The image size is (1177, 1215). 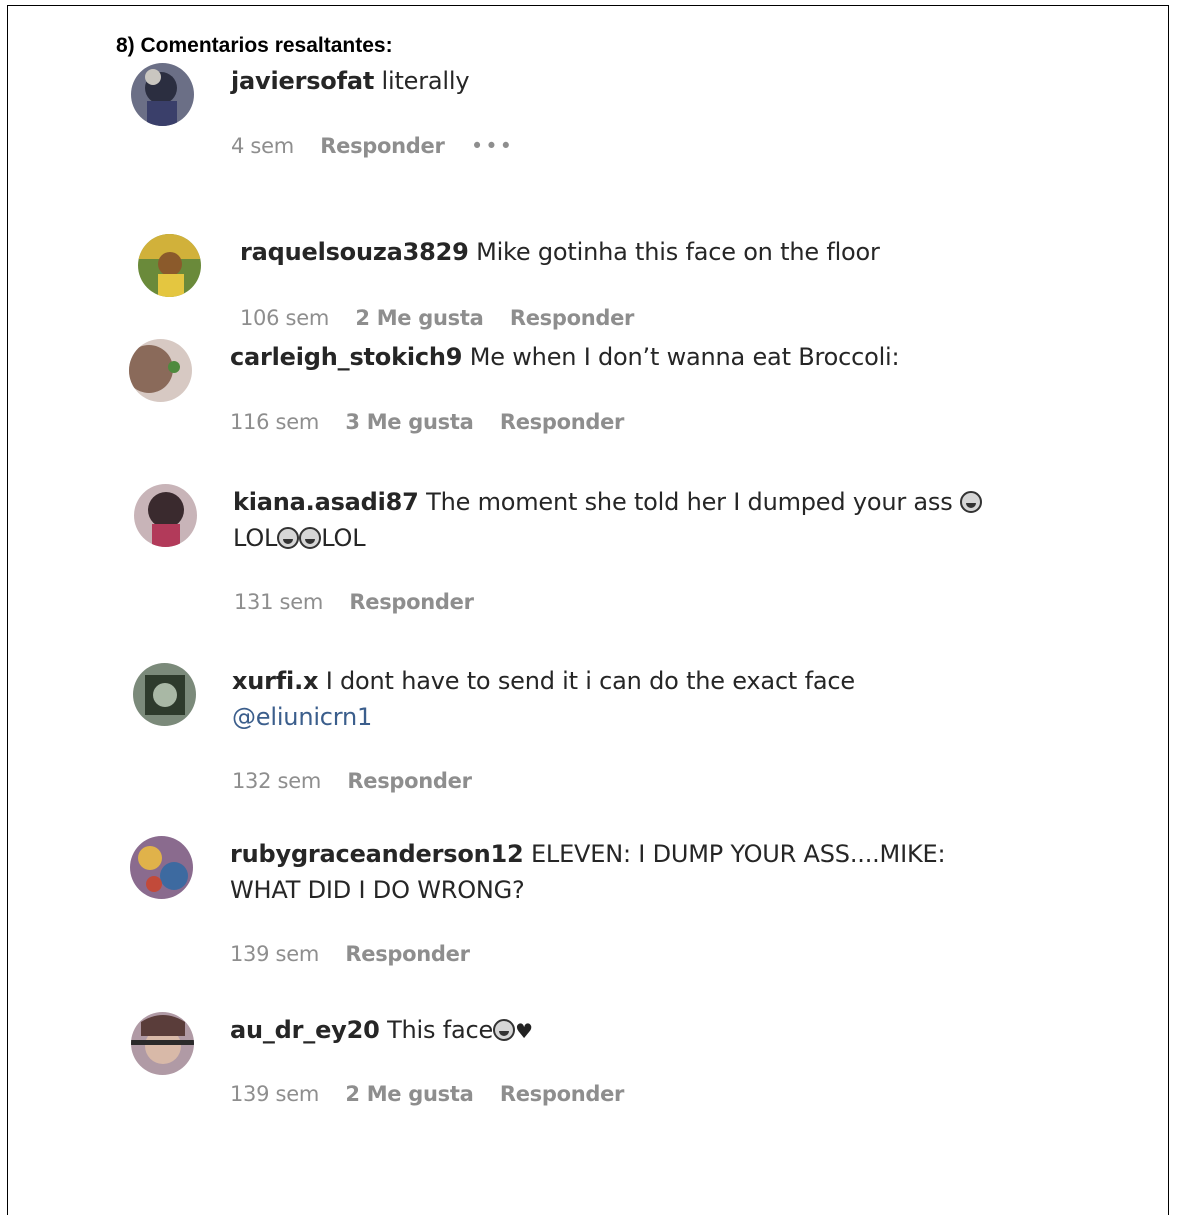 What do you see at coordinates (162, 1043) in the screenshot?
I see `avatar-au_dr_ey20` at bounding box center [162, 1043].